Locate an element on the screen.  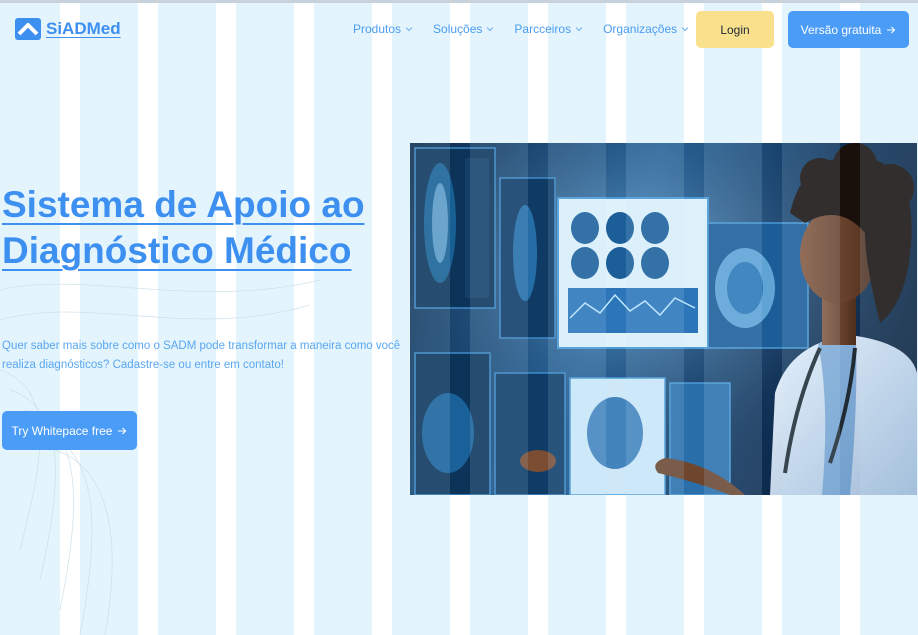
brand-name: SiADMed is located at coordinates (83, 28).